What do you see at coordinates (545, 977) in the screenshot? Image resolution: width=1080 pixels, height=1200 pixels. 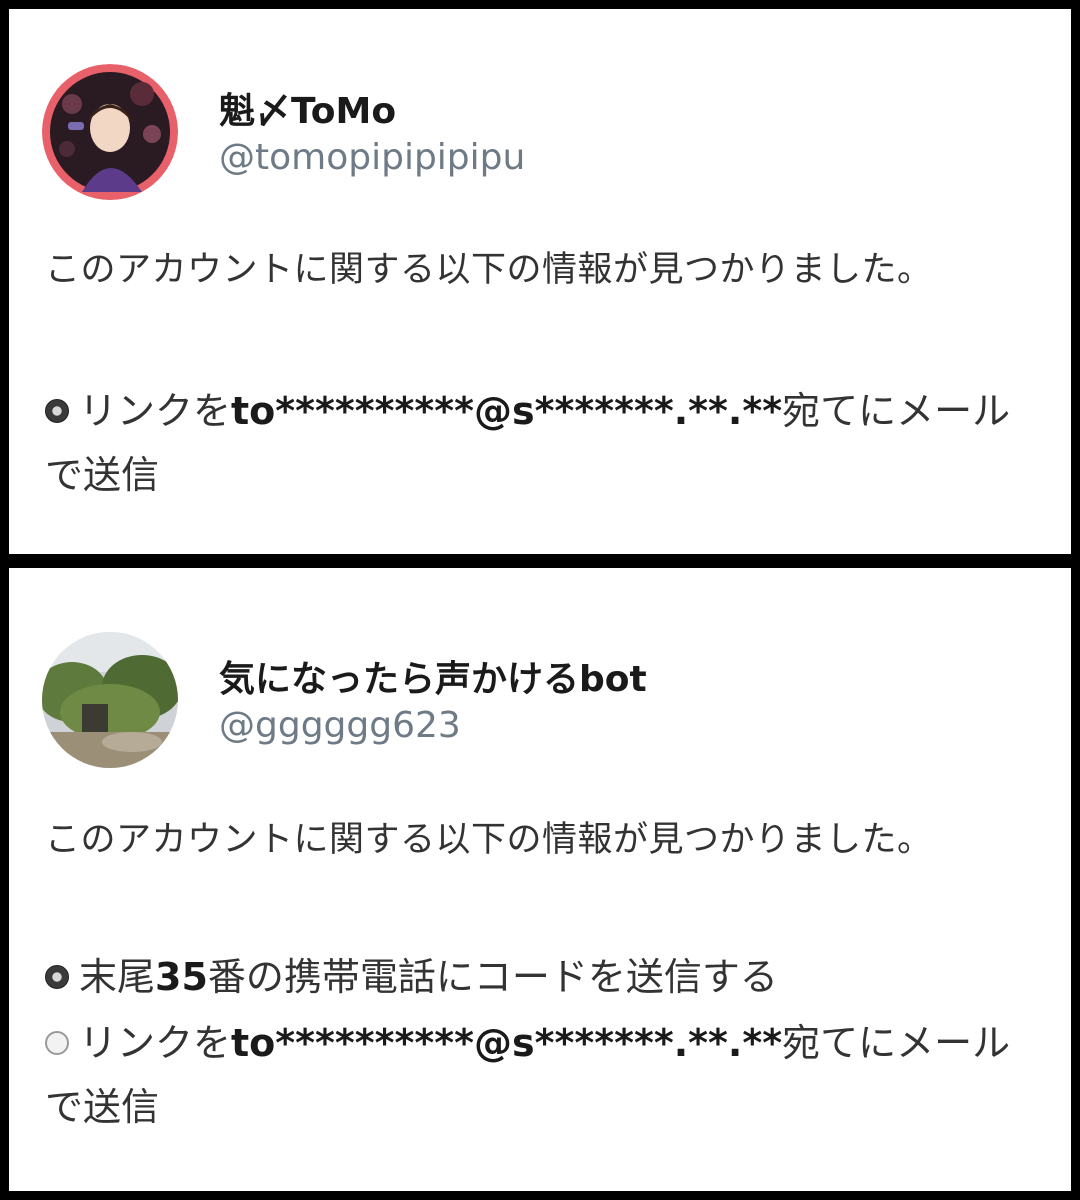 I see `phone-code-option: 末尾35番の携帯電話にコードを送信する` at bounding box center [545, 977].